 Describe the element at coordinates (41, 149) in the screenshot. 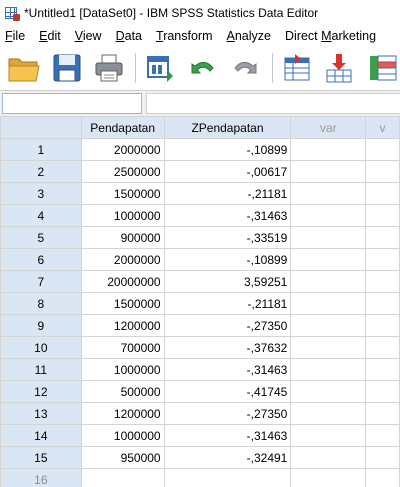

I see `row-number: 1` at that location.